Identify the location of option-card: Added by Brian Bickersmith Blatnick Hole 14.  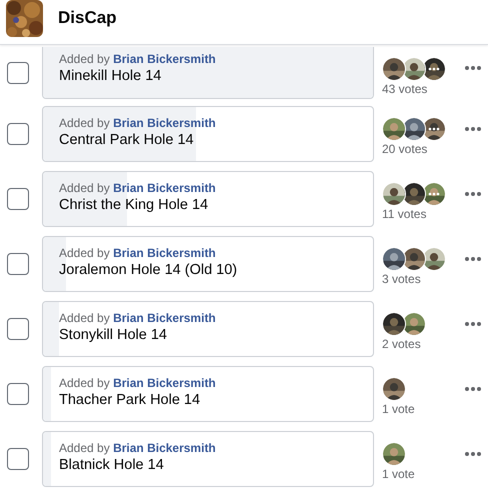
(208, 458).